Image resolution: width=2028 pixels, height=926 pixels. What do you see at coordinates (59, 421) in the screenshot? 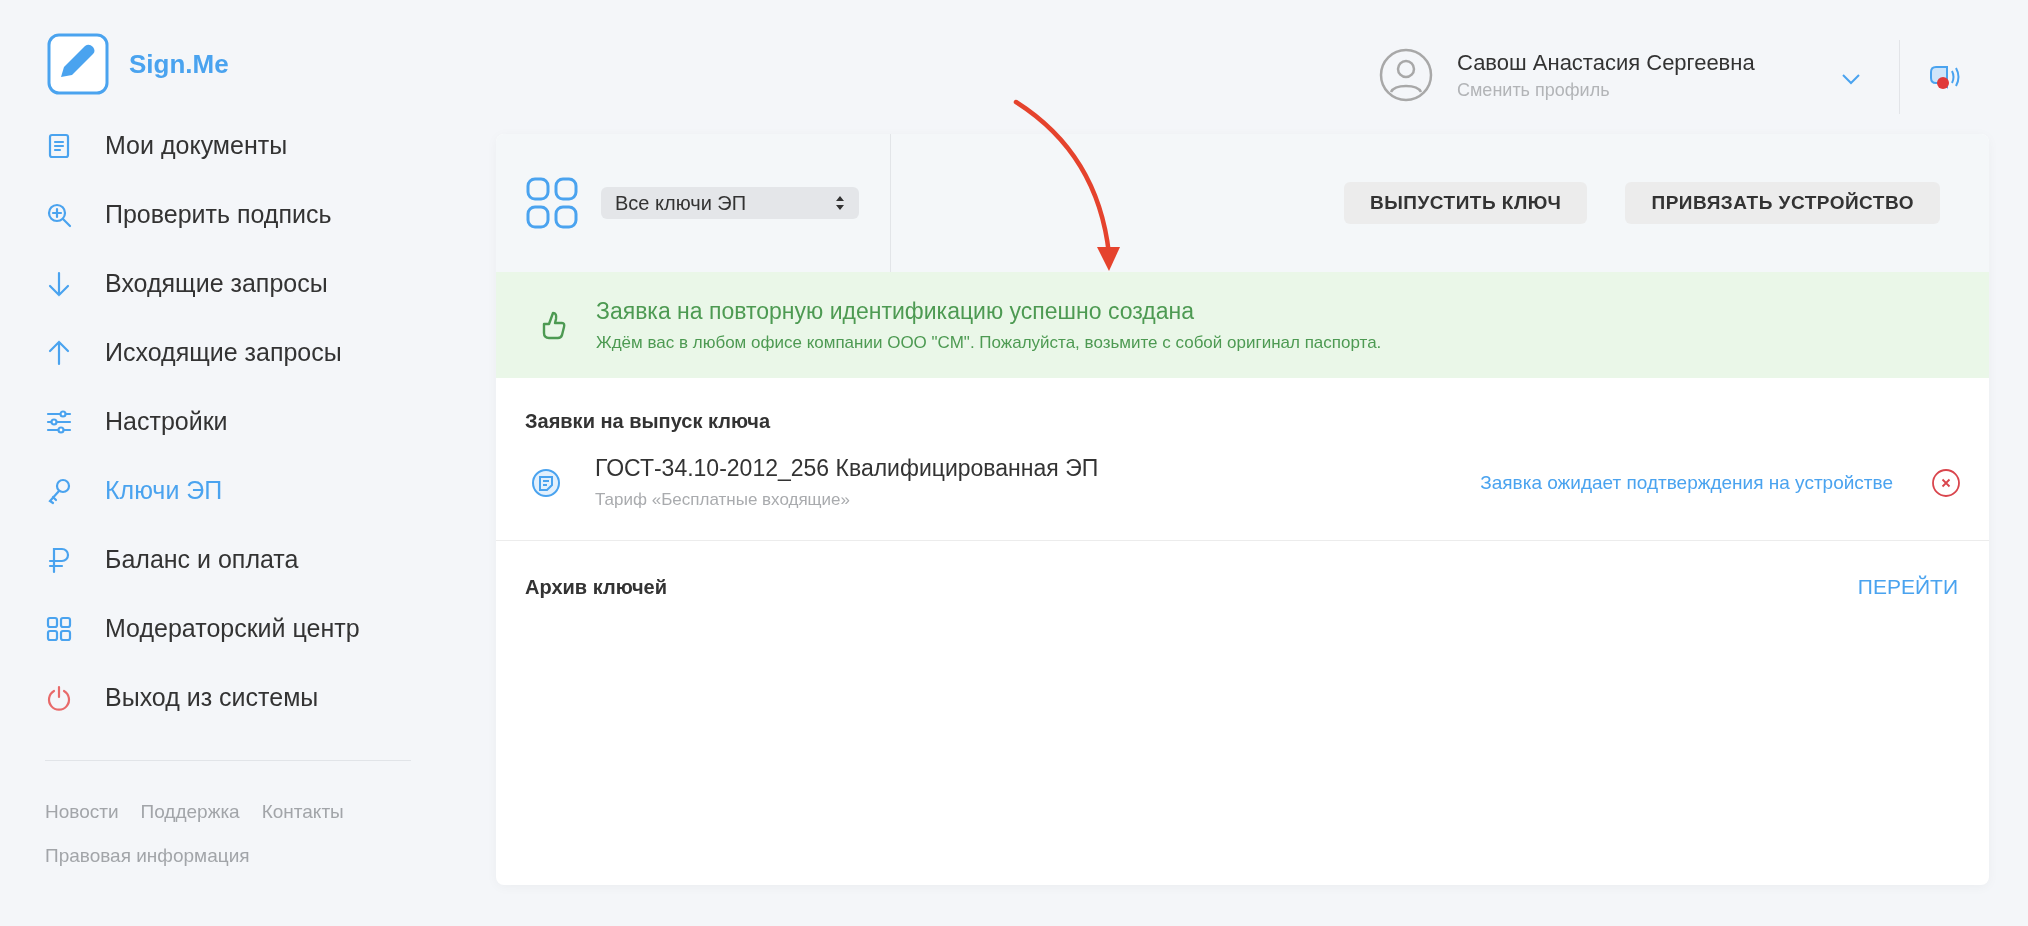
I see `sliders-icon` at bounding box center [59, 421].